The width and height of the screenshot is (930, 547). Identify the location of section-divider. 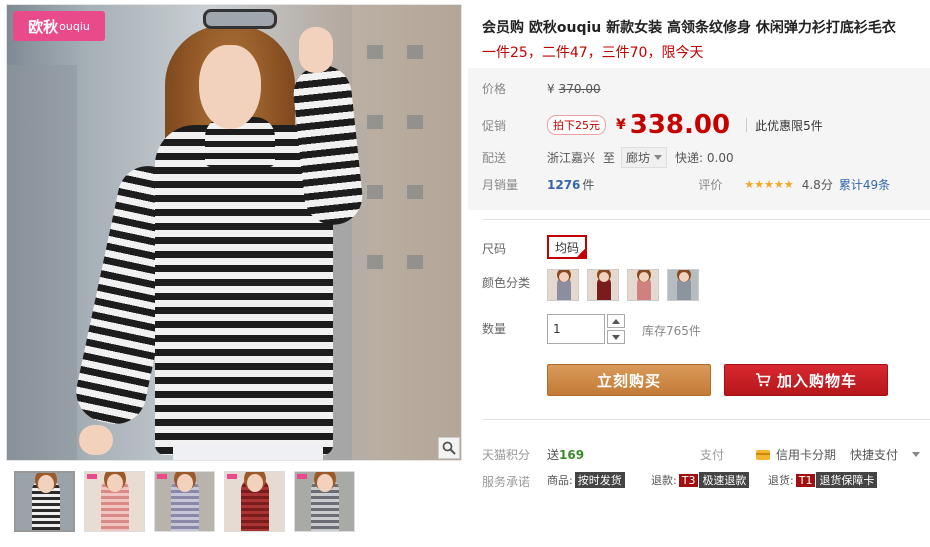
(706, 219).